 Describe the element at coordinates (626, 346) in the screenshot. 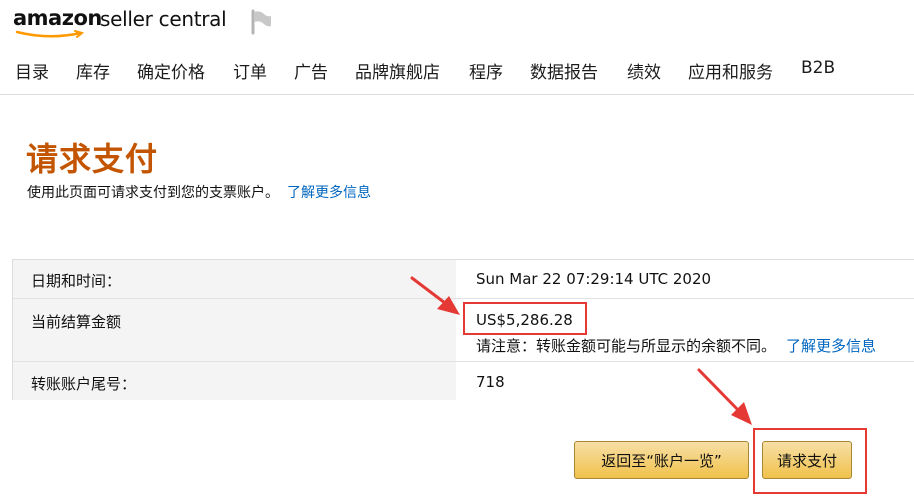

I see `balance-note-text: 请注意：转账金额可能与所显示的余额不同。` at that location.